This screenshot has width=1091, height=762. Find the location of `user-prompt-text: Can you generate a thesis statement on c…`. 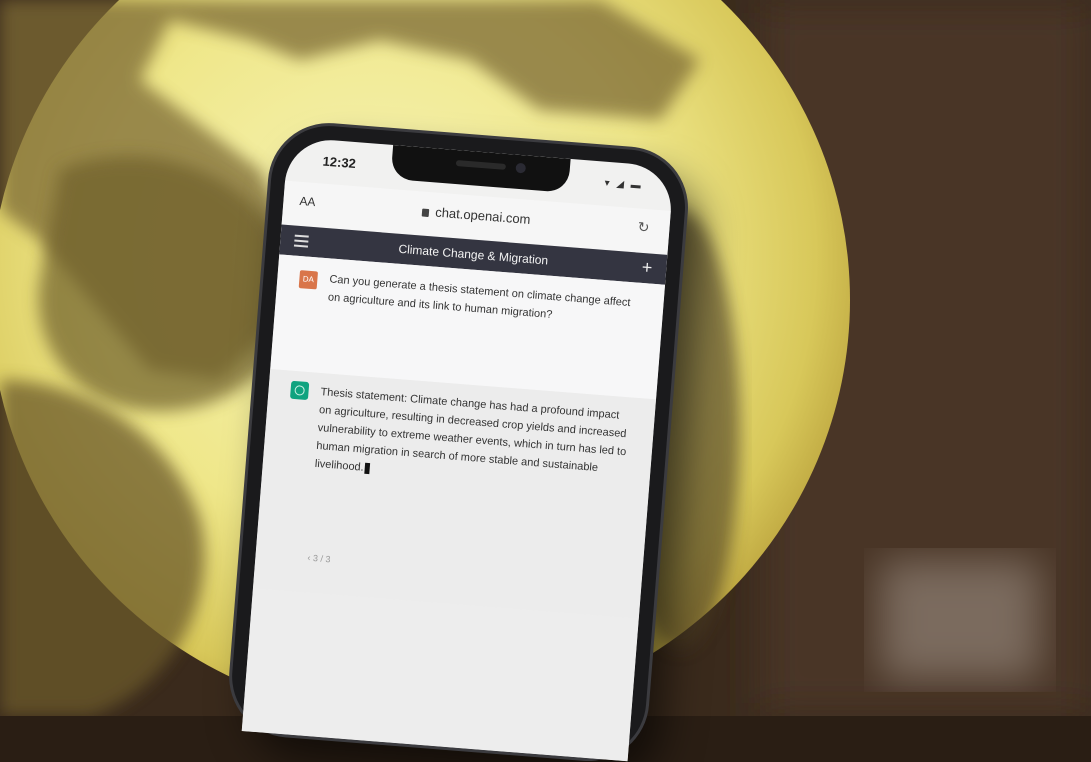

user-prompt-text: Can you generate a thesis statement on c… is located at coordinates (479, 297).